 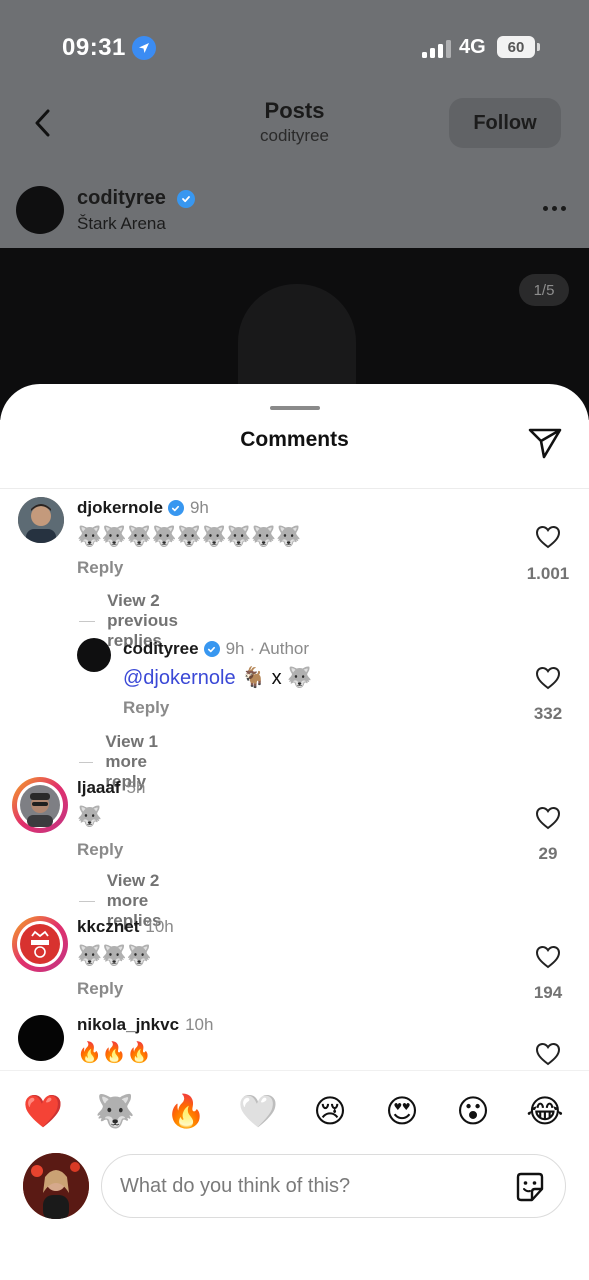 What do you see at coordinates (473, 1111) in the screenshot?
I see `emoji-surprised: 😮` at bounding box center [473, 1111].